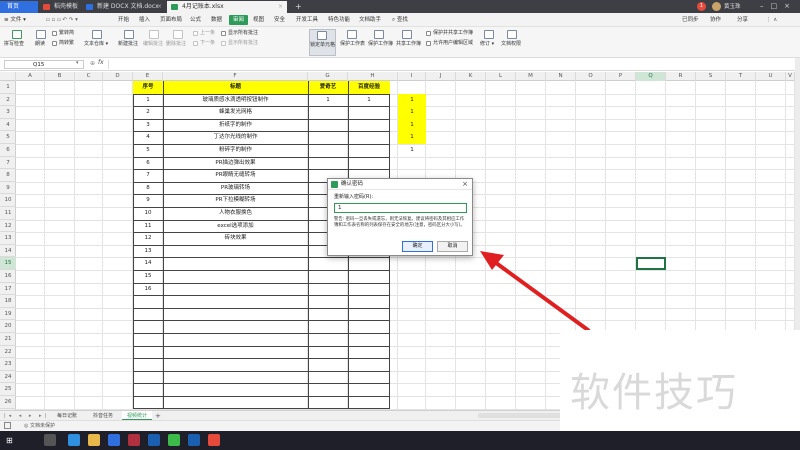  What do you see at coordinates (235, 100) in the screenshot?
I see `table-cell: 玻璃质感水滴透明按钮制作` at bounding box center [235, 100].